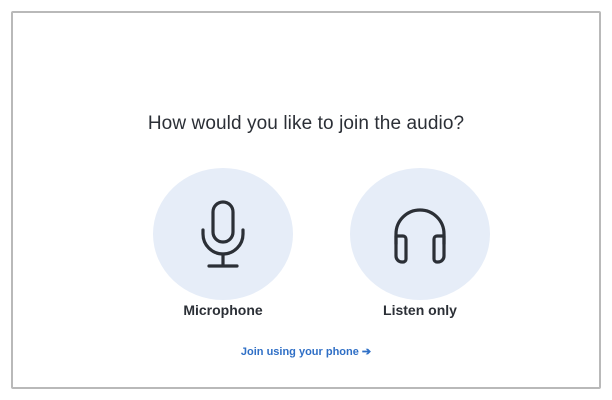 The height and width of the screenshot is (400, 612). Describe the element at coordinates (306, 123) in the screenshot. I see `dialog-title: How would you like to join the audio?` at that location.